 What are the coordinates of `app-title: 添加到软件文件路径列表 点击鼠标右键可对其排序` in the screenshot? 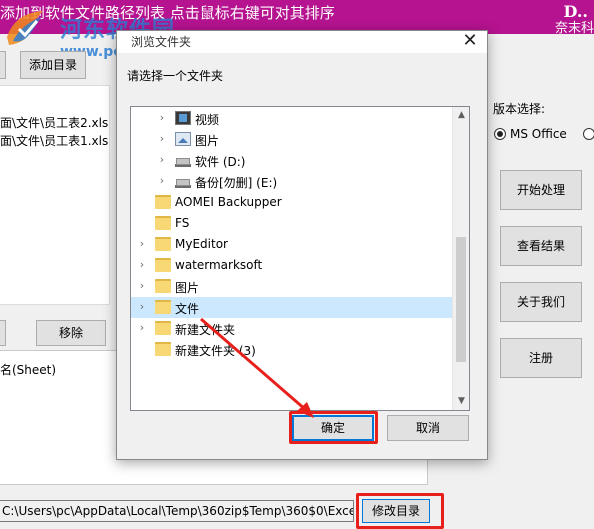 It's located at (167, 13).